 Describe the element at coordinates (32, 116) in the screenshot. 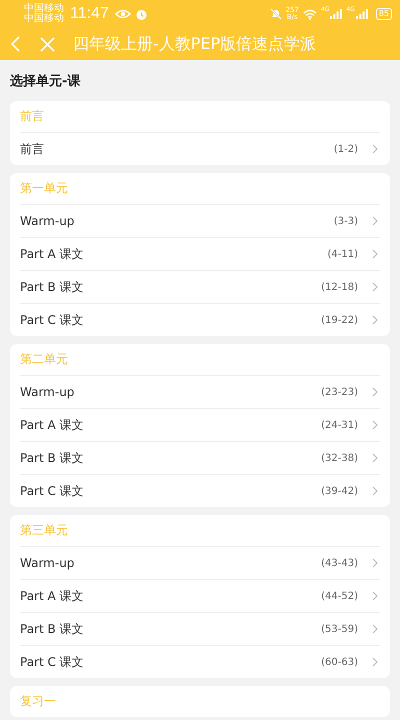

I see `unit-title: 前言` at that location.